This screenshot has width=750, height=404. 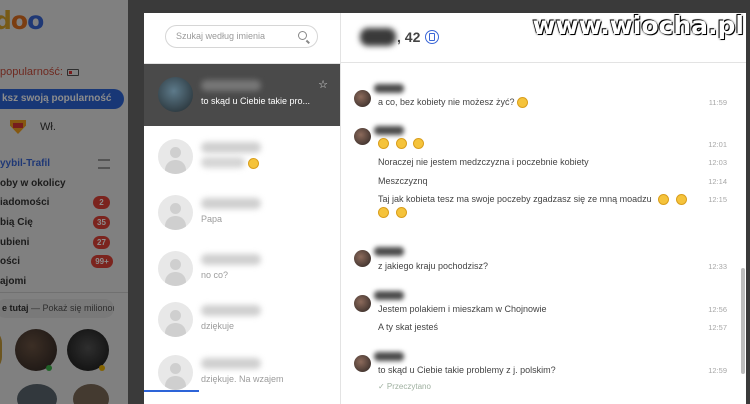 I want to click on battery-icon, so click(x=73, y=72).